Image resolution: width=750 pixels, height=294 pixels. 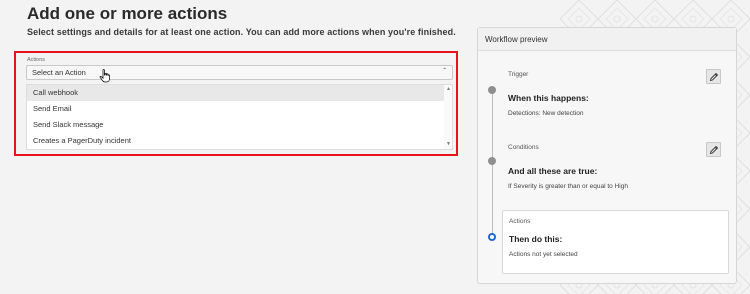 What do you see at coordinates (518, 74) in the screenshot?
I see `trigger-label: Trigger` at bounding box center [518, 74].